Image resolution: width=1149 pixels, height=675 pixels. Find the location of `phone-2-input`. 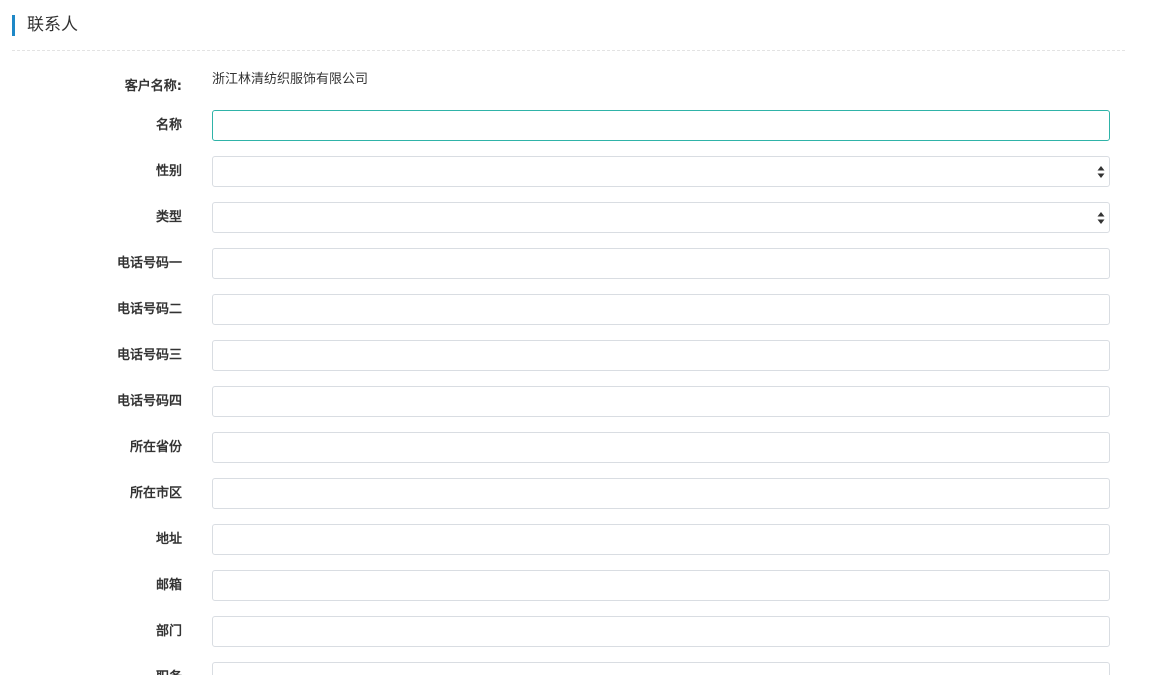

phone-2-input is located at coordinates (661, 309).